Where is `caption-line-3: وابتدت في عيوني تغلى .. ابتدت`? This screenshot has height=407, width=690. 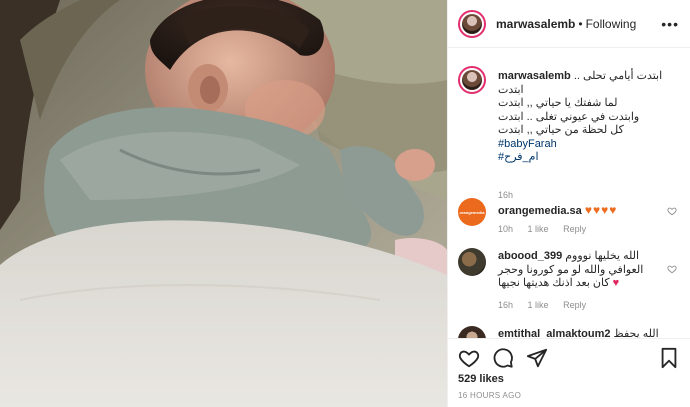 caption-line-3: وابتدت في عيوني تغلى .. ابتدت is located at coordinates (569, 116).